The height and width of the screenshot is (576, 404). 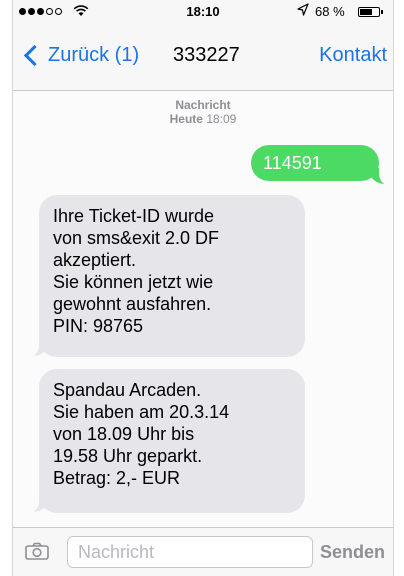 What do you see at coordinates (190, 552) in the screenshot?
I see `message-input` at bounding box center [190, 552].